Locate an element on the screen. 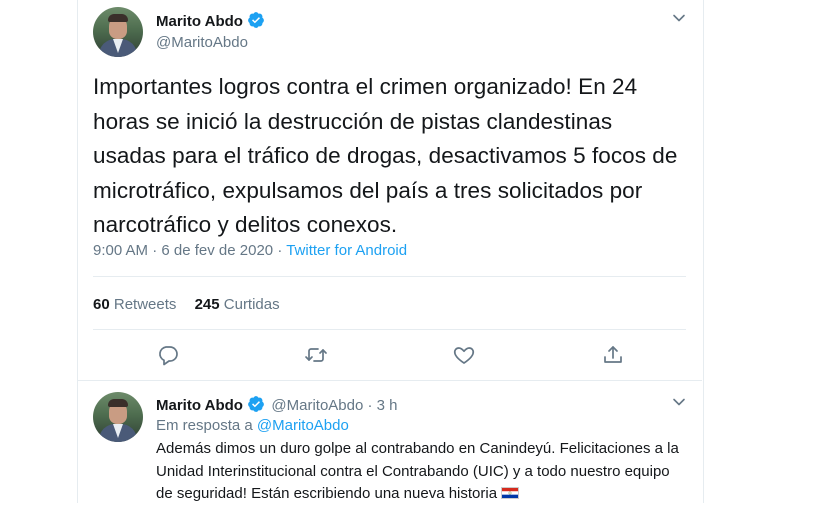 Image resolution: width=822 pixels, height=506 pixels. retweets-stat: 60 Retweets is located at coordinates (134, 304).